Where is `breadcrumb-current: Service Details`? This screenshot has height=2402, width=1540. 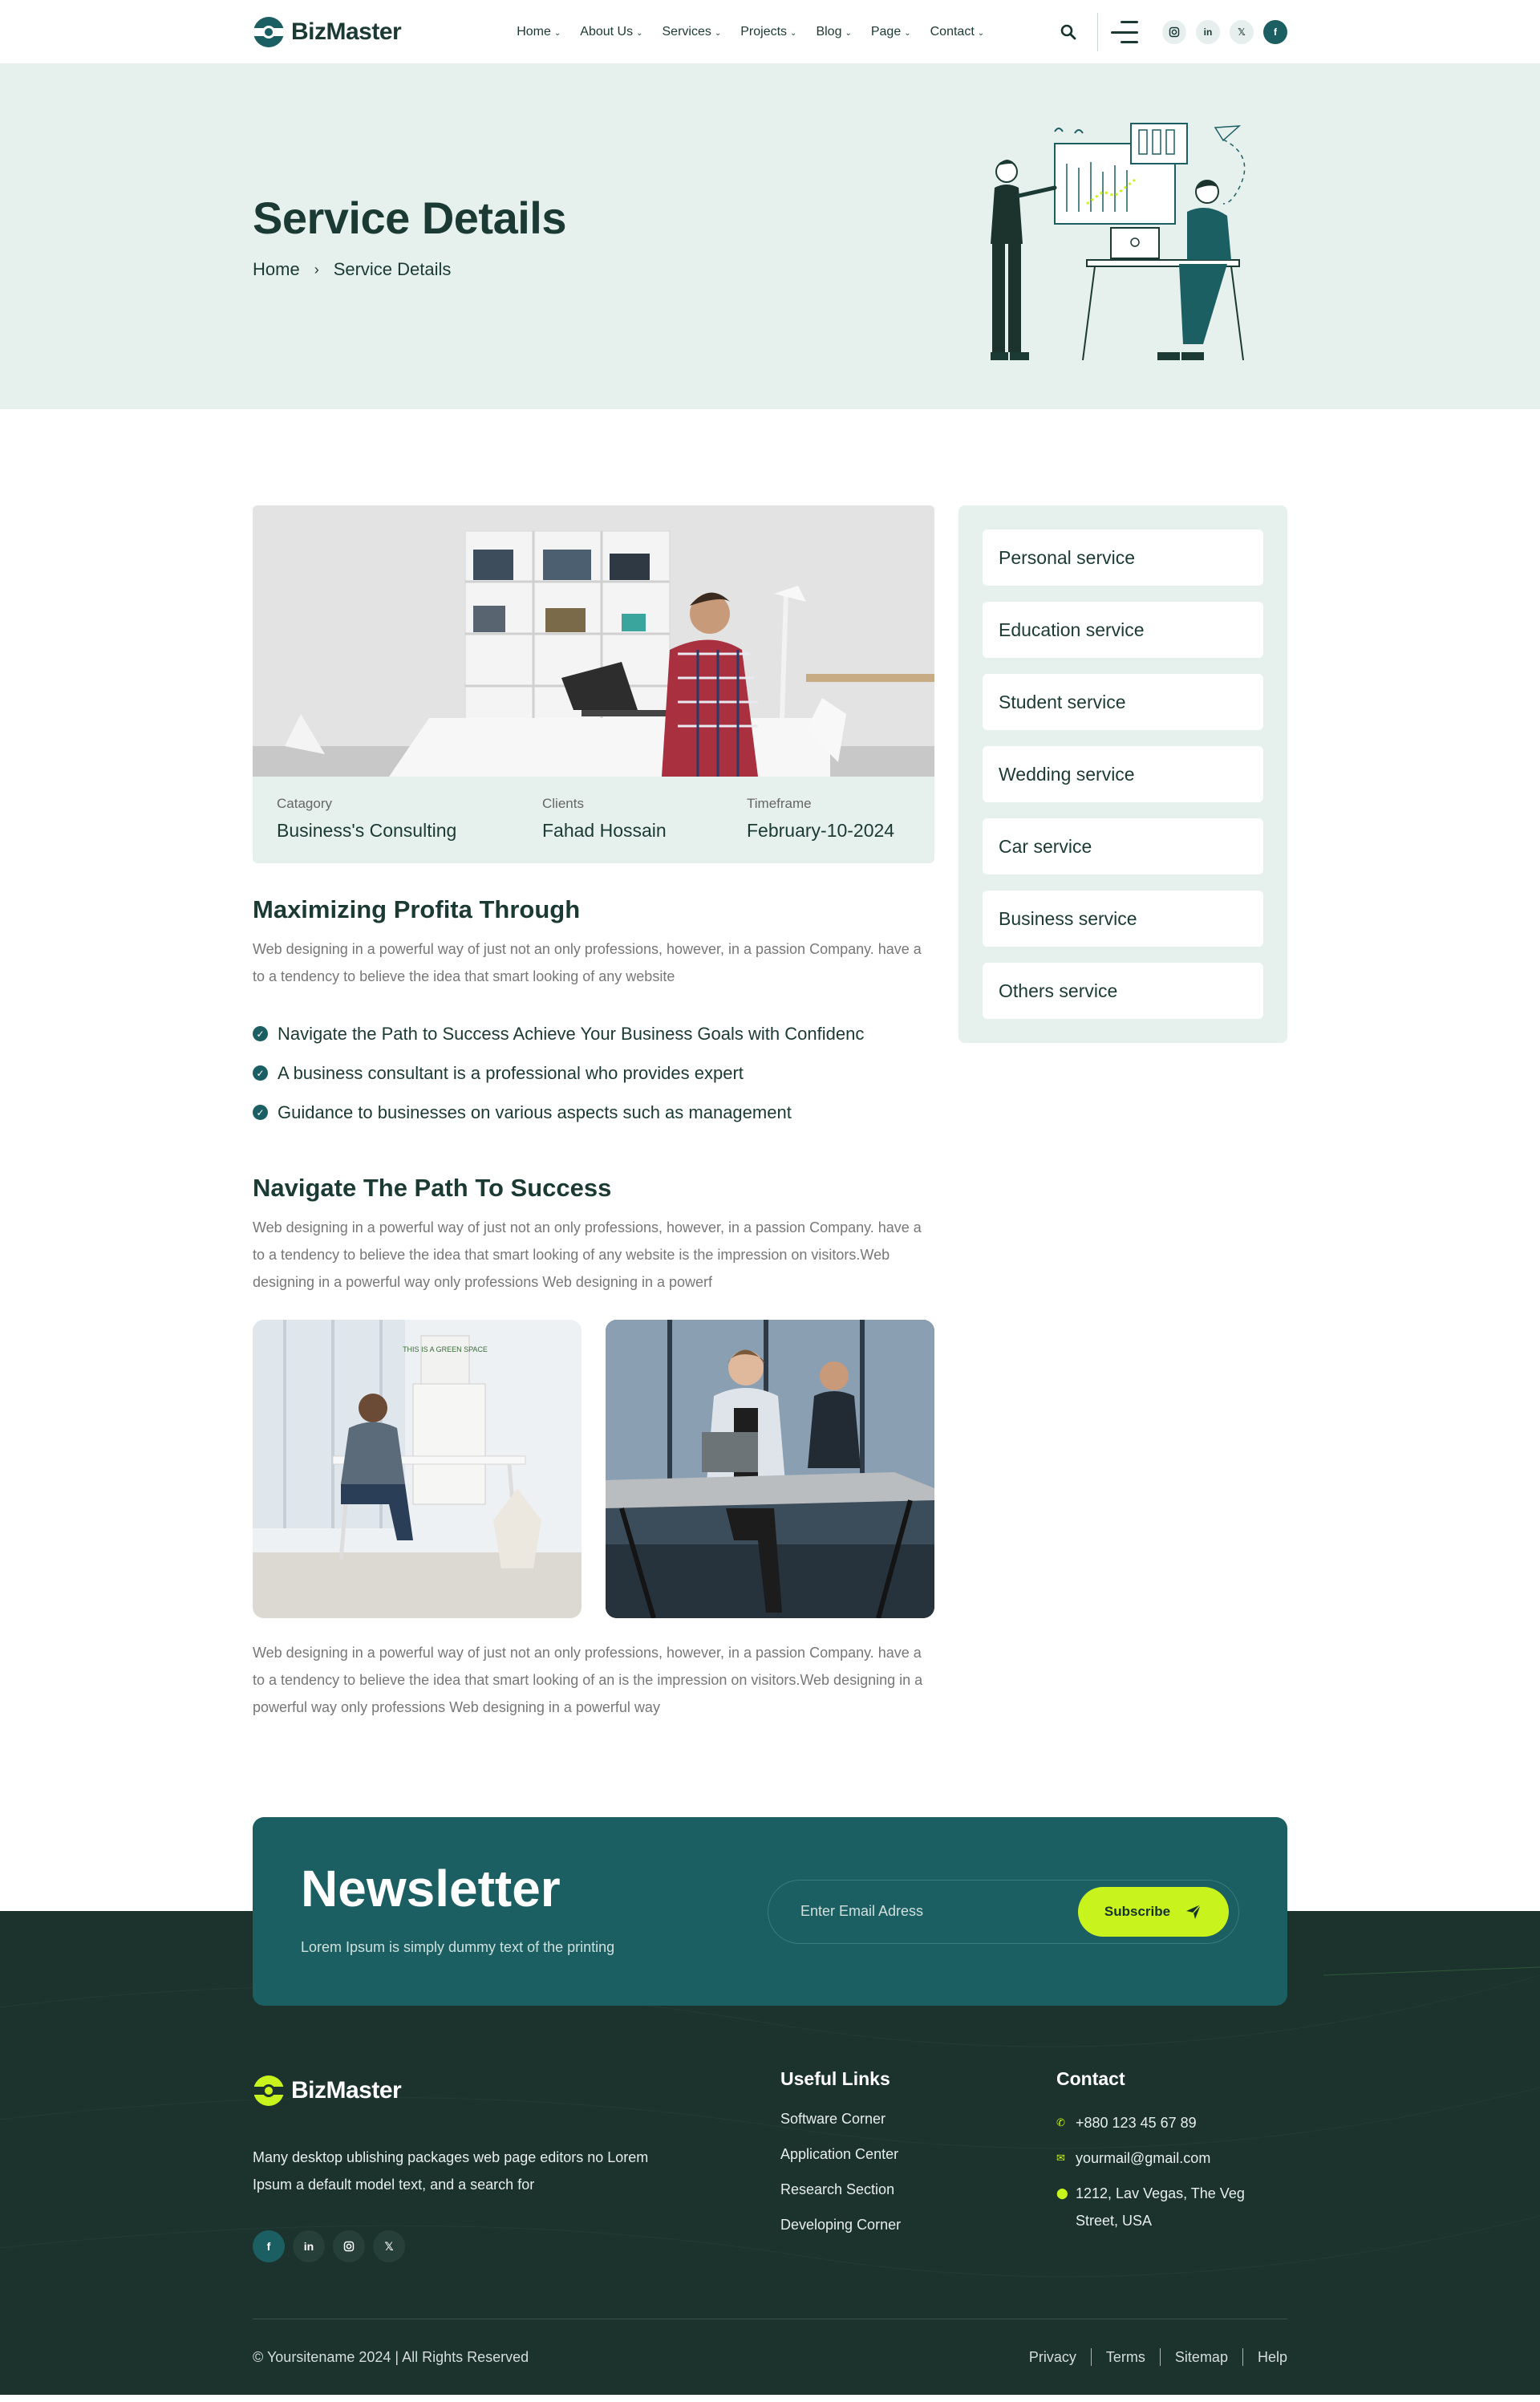 breadcrumb-current: Service Details is located at coordinates (392, 269).